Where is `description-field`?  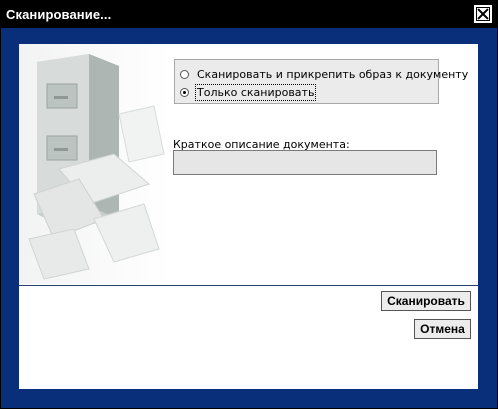 description-field is located at coordinates (305, 162).